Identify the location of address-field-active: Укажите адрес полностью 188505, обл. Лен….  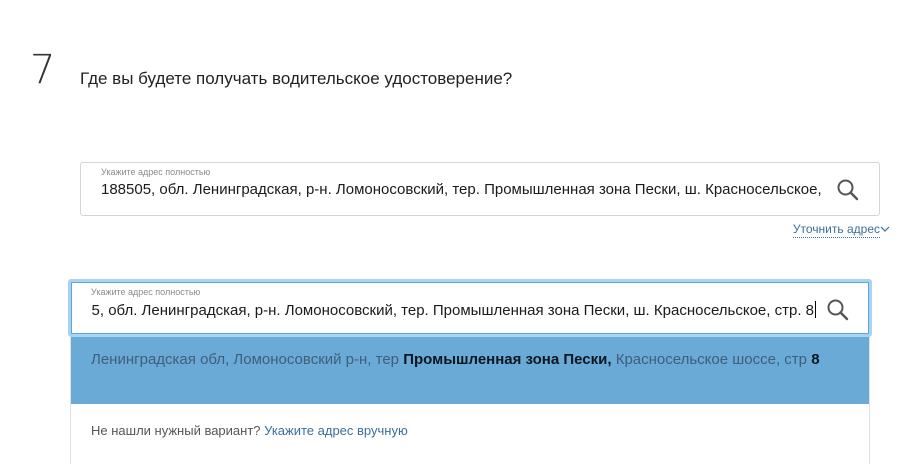
(470, 308).